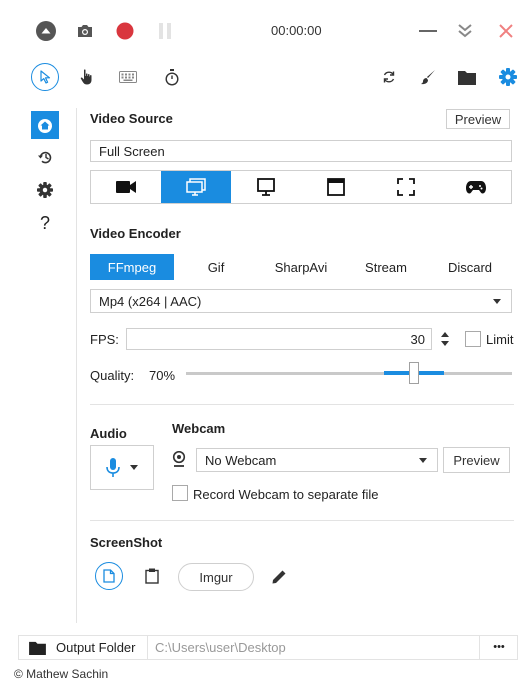 The image size is (521, 683). I want to click on pause-button, so click(165, 31).